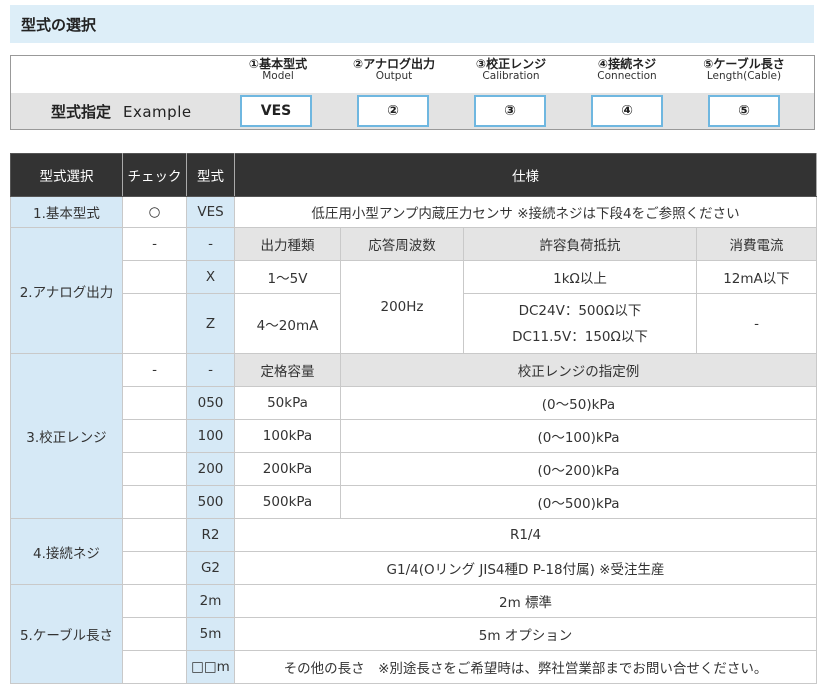  I want to click on section-header: 型式の選択, so click(412, 24).